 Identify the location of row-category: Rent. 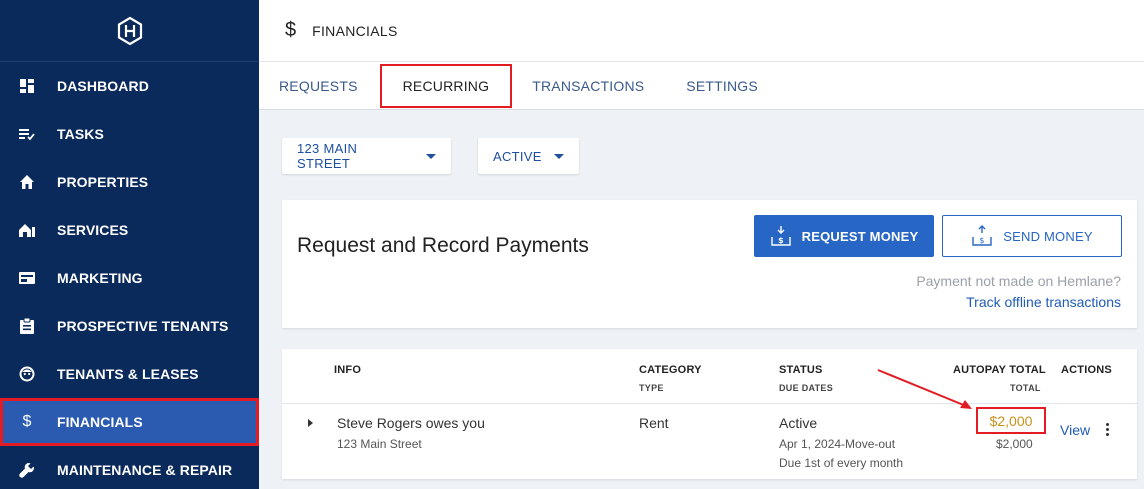
(654, 423).